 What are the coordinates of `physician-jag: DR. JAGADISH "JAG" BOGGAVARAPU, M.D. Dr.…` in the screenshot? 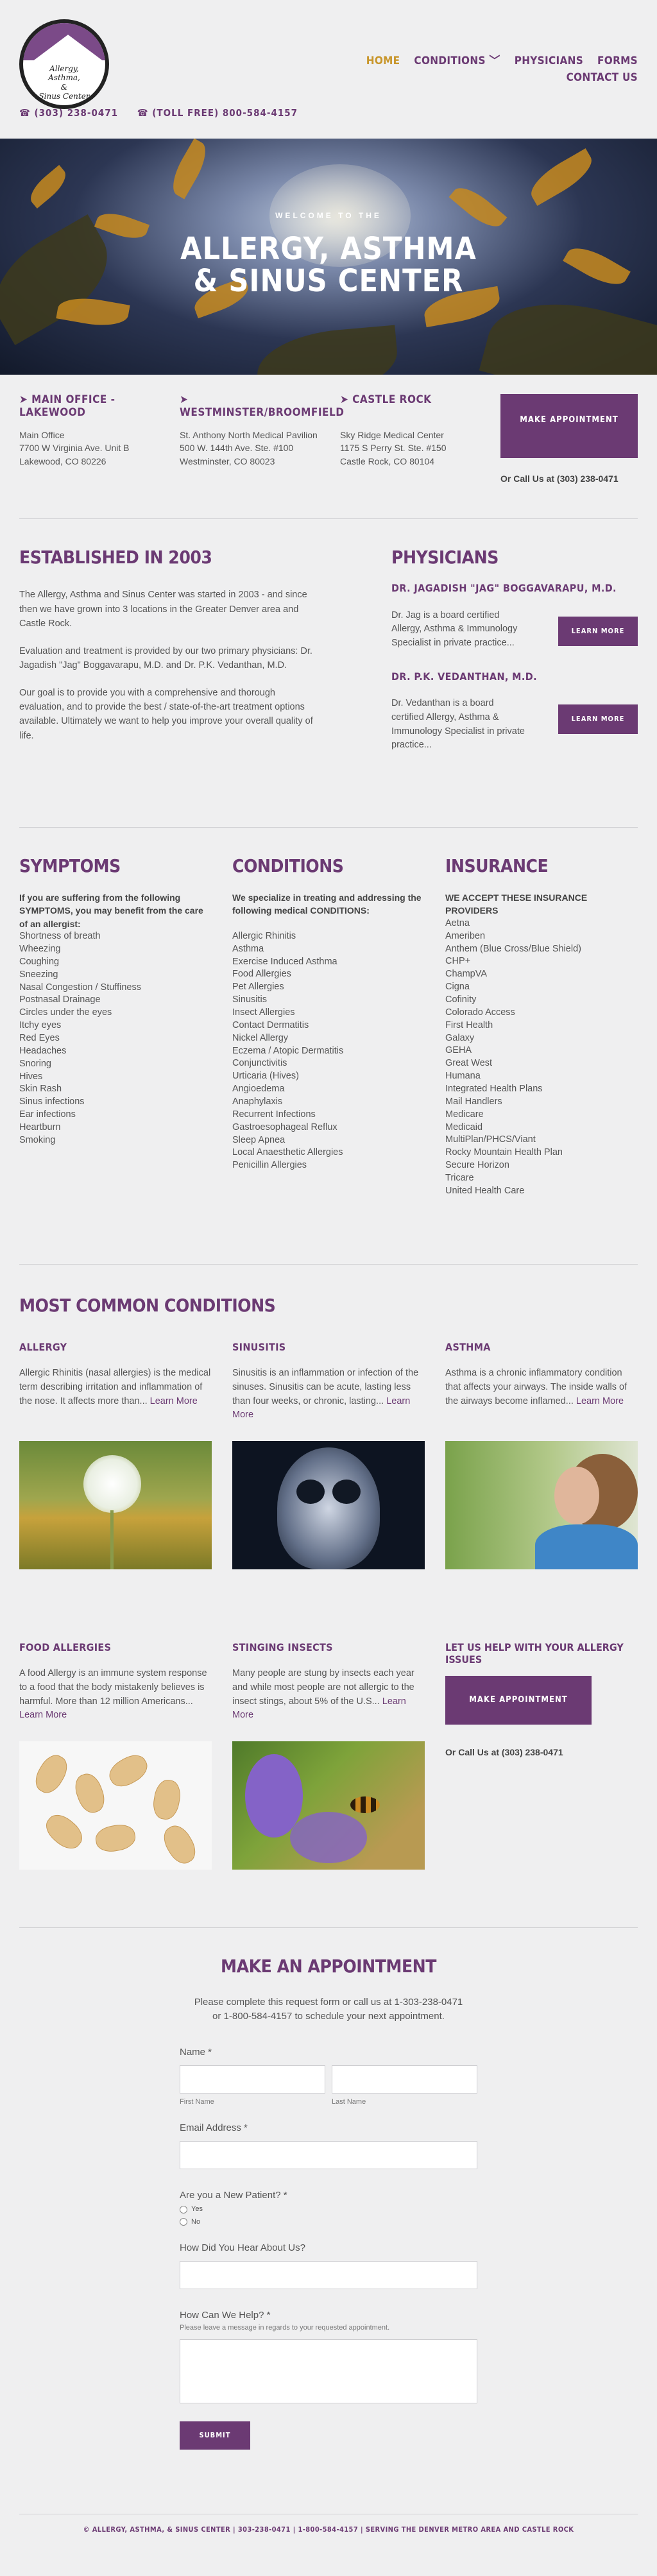 It's located at (514, 616).